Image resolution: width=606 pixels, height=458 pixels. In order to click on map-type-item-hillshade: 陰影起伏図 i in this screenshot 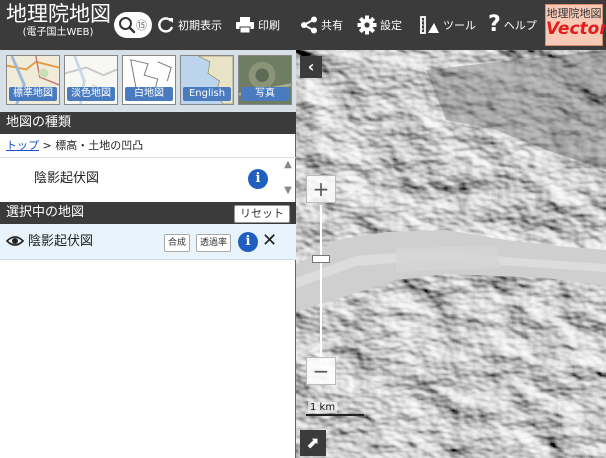, I will do `click(139, 179)`.